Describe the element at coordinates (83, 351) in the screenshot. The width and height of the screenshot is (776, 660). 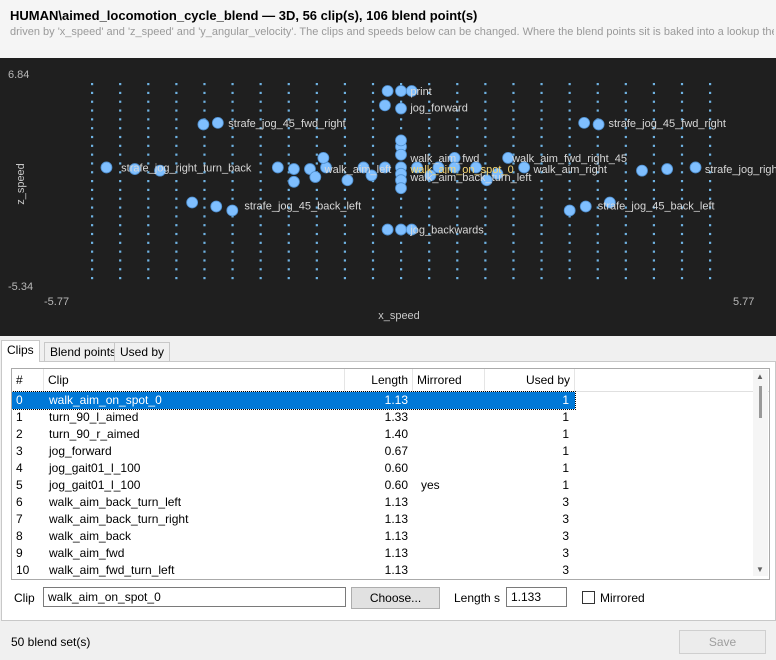
I see `tab-blend-points: Blend points` at that location.